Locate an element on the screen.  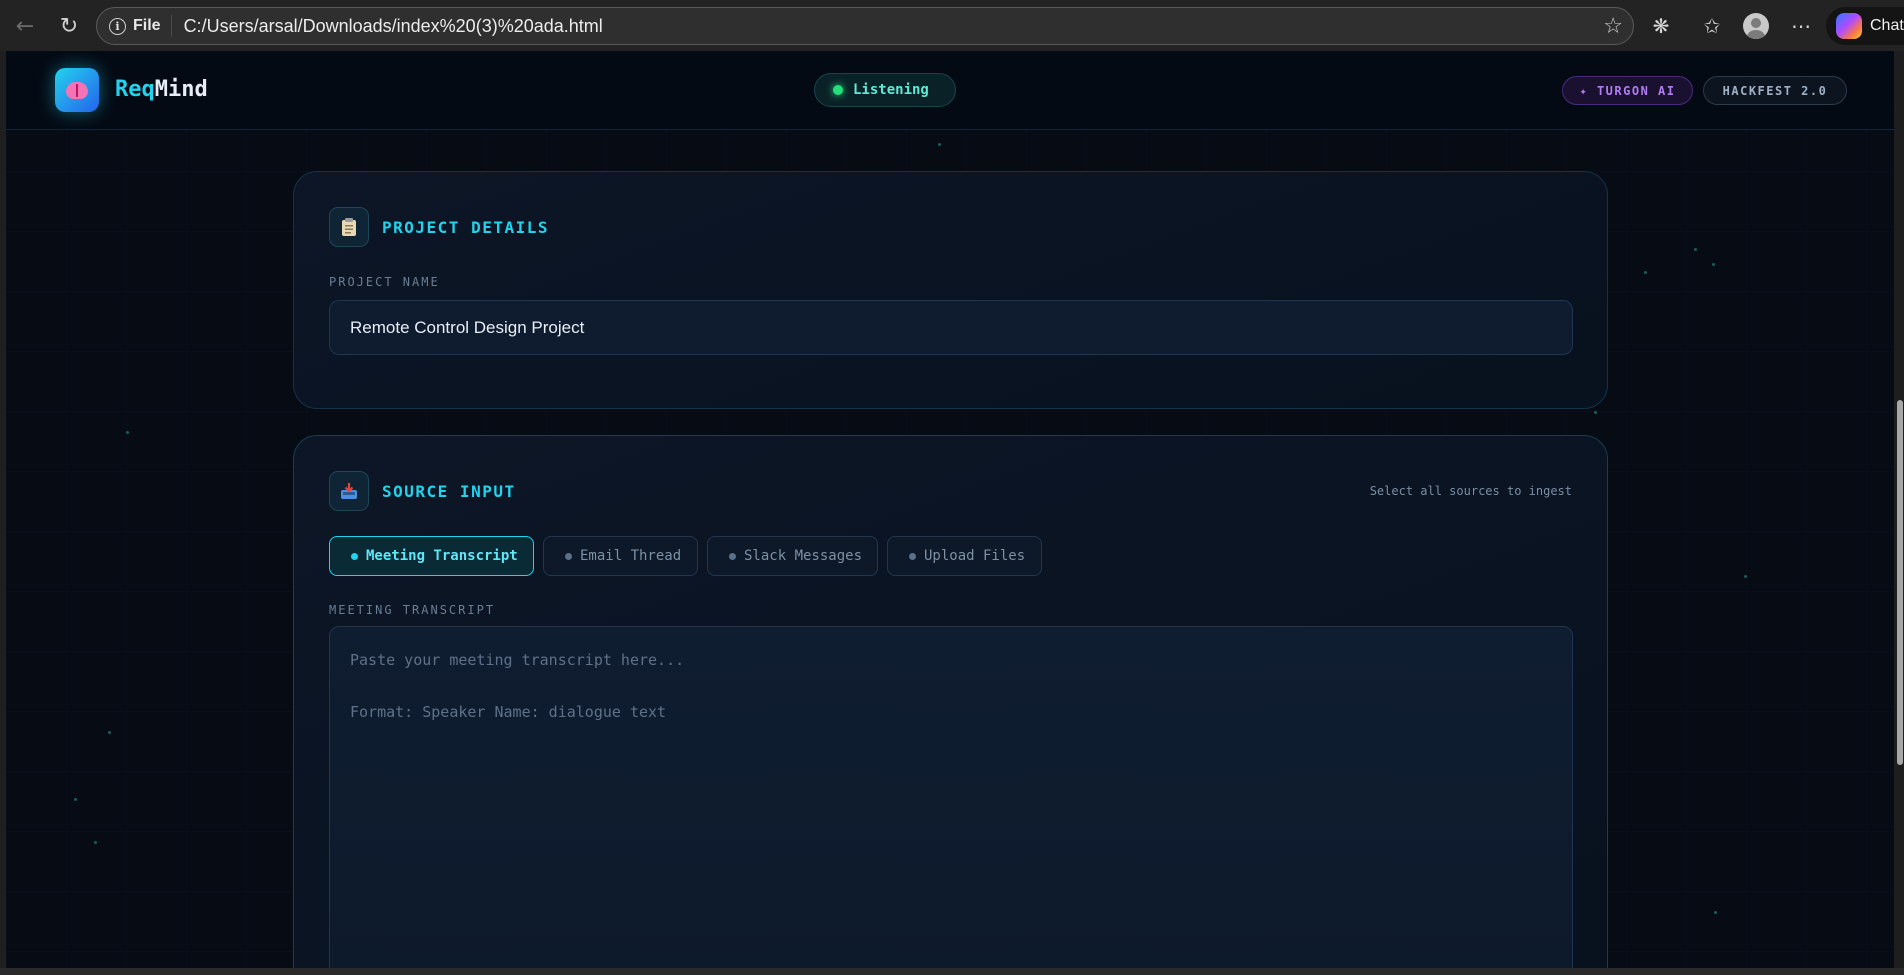
copilot-chat-label: Chat is located at coordinates (1887, 25).